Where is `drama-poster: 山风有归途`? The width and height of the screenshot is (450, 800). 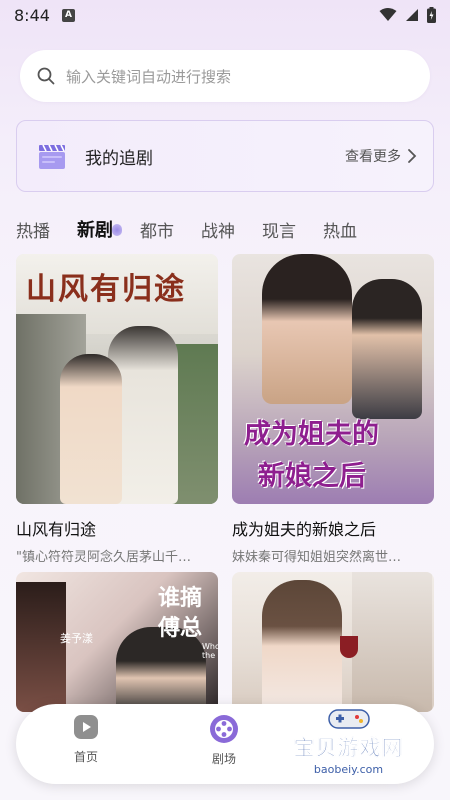 drama-poster: 山风有归途 is located at coordinates (117, 379).